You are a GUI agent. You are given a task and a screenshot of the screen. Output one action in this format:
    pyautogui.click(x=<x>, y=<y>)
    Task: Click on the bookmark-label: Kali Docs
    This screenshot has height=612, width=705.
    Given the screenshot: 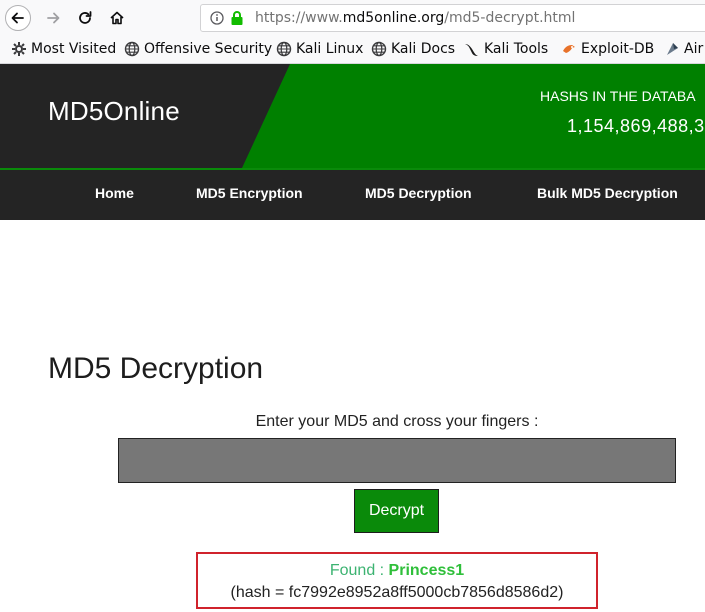 What is the action you would take?
    pyautogui.click(x=423, y=49)
    